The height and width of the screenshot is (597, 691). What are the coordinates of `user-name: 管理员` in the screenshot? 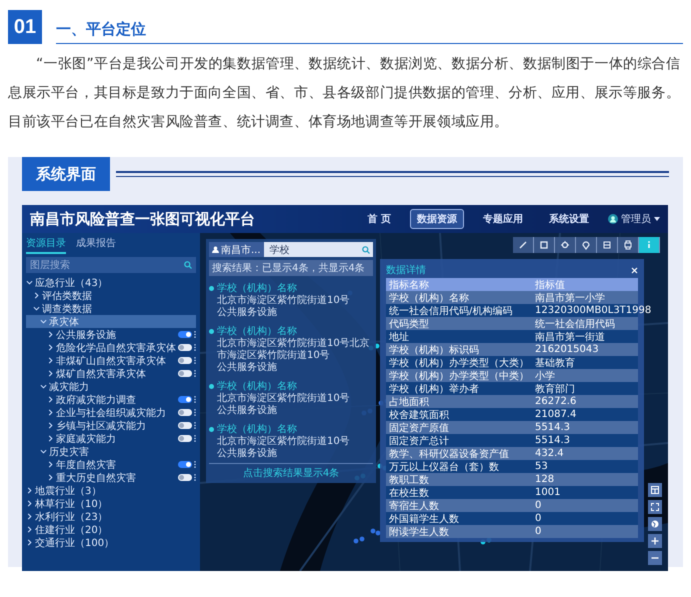 It's located at (636, 219).